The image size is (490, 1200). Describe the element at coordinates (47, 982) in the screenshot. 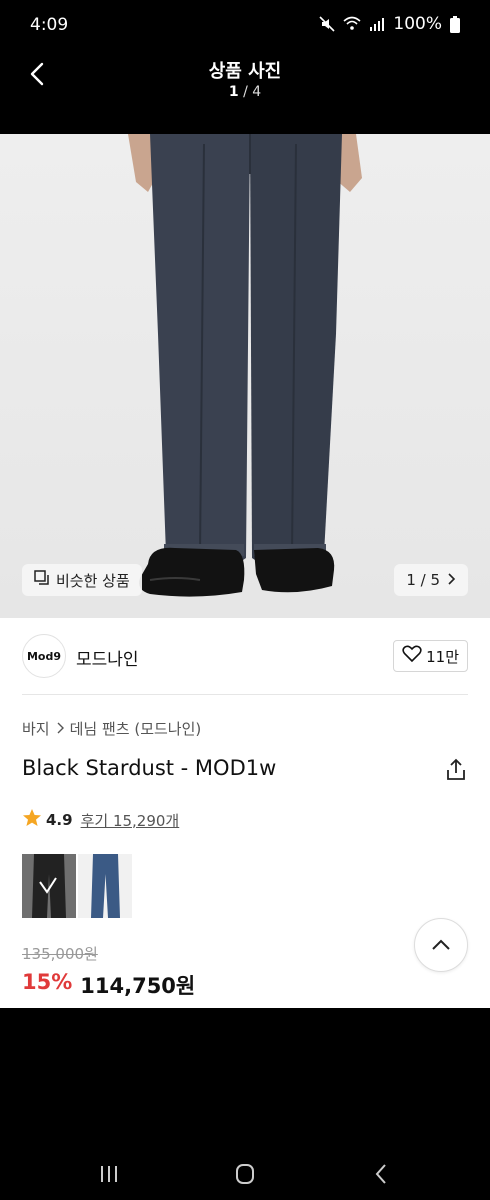

I see `discount-rate: 15%` at that location.